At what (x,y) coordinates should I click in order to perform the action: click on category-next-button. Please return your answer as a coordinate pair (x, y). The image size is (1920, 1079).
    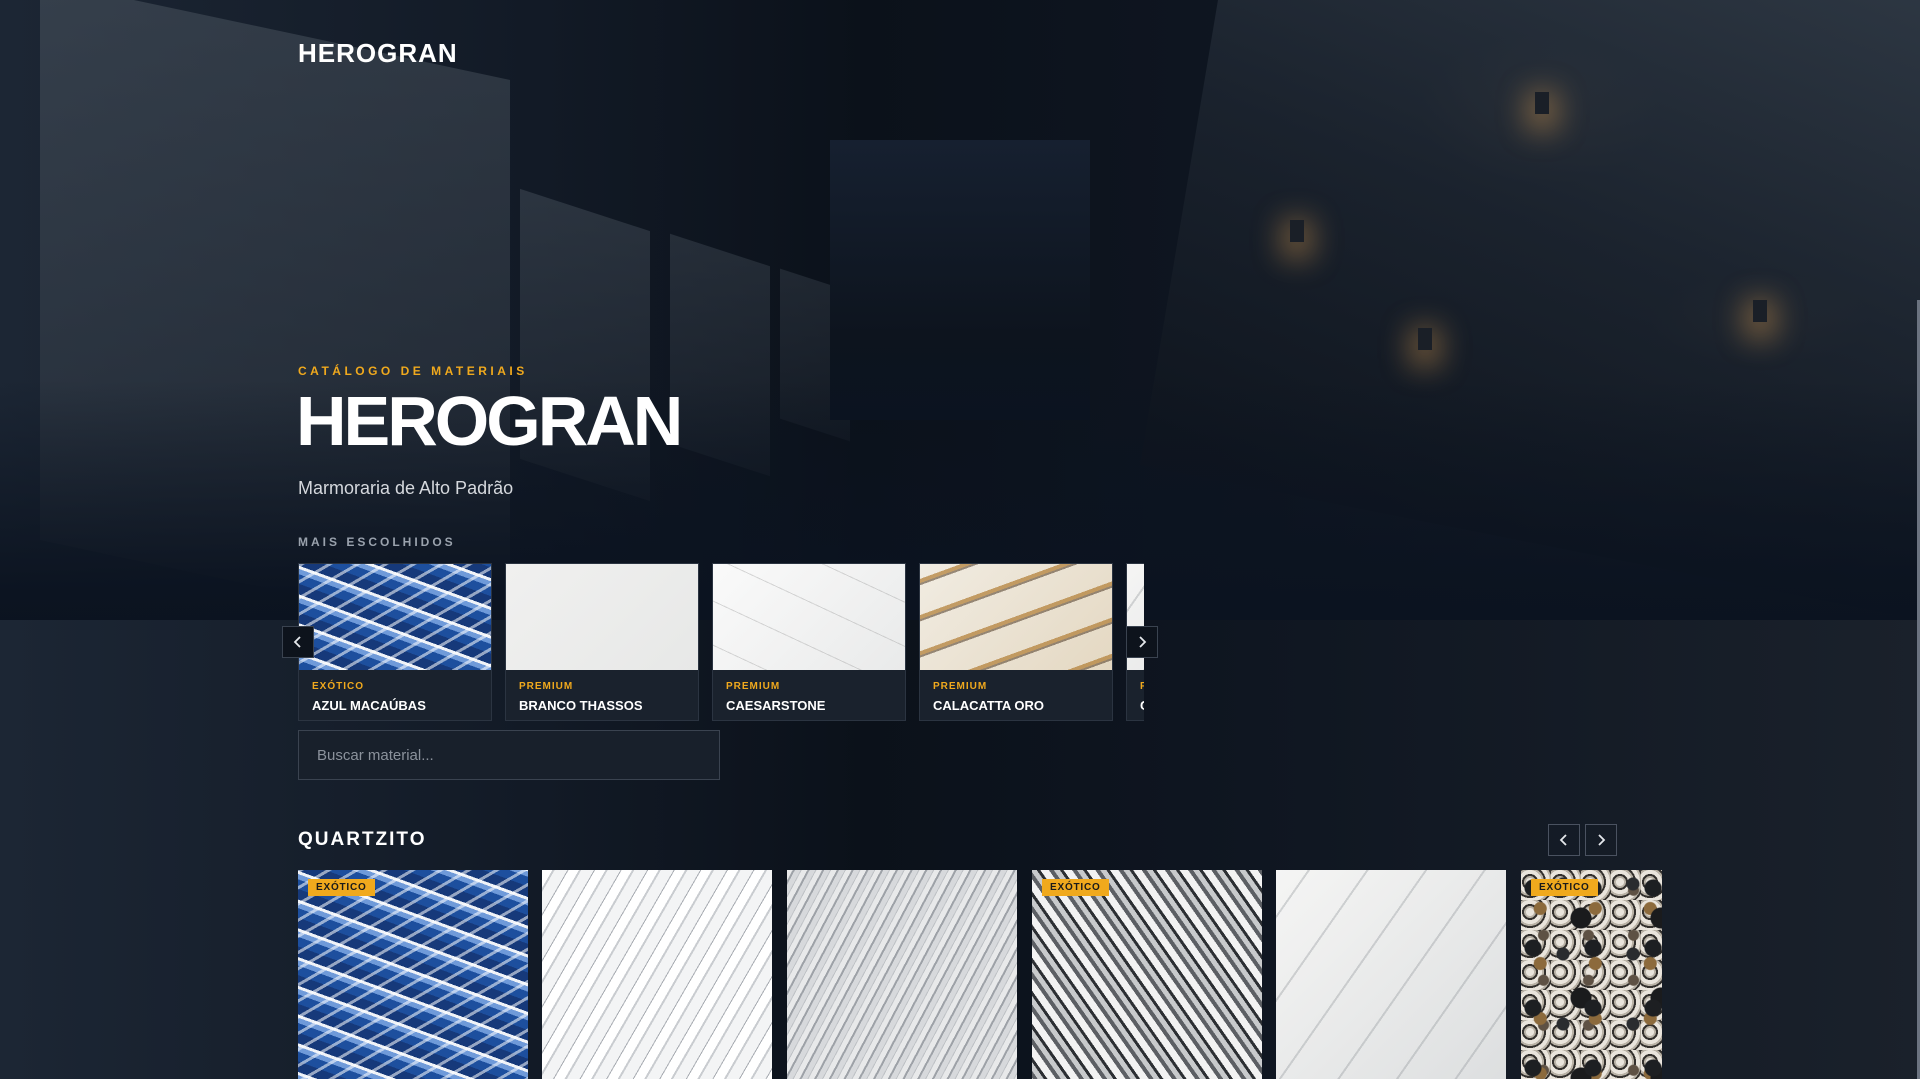
    Looking at the image, I should click on (1601, 840).